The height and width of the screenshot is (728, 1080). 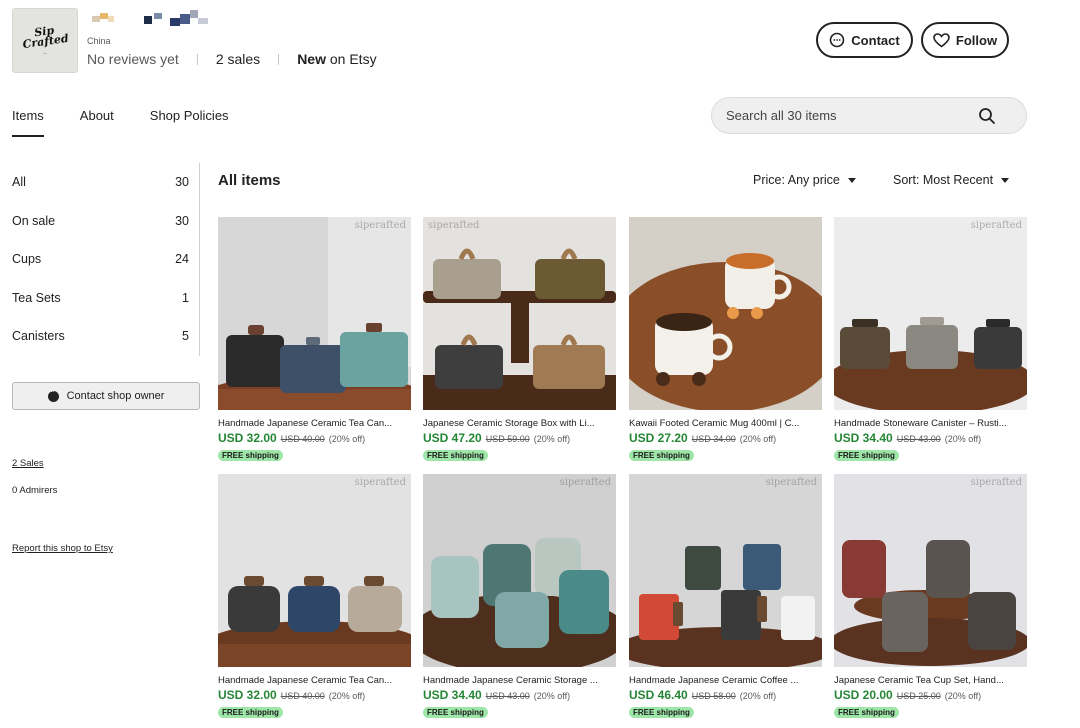 I want to click on category-item-tea-sets: Tea Sets 1, so click(x=105, y=298).